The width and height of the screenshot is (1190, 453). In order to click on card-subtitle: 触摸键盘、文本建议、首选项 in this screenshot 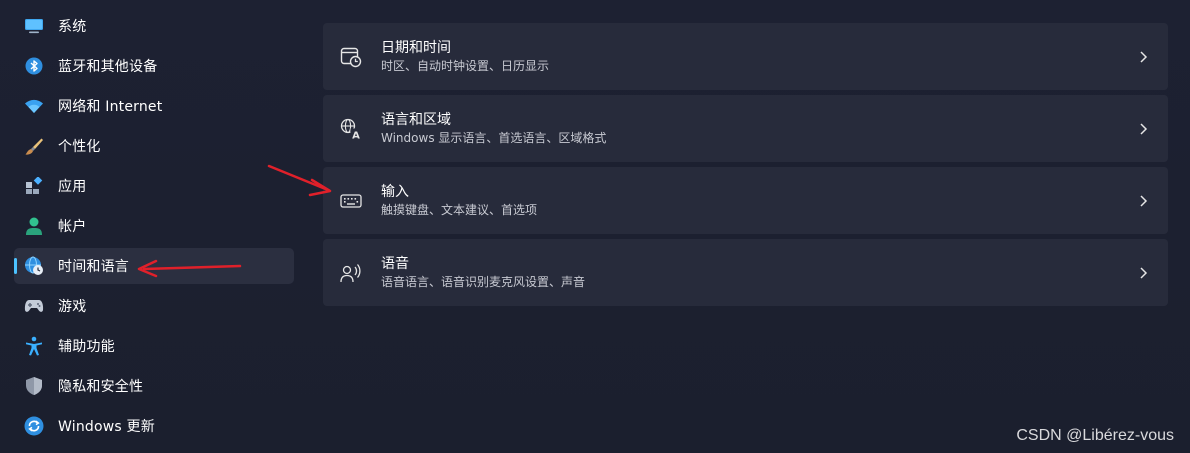, I will do `click(459, 210)`.